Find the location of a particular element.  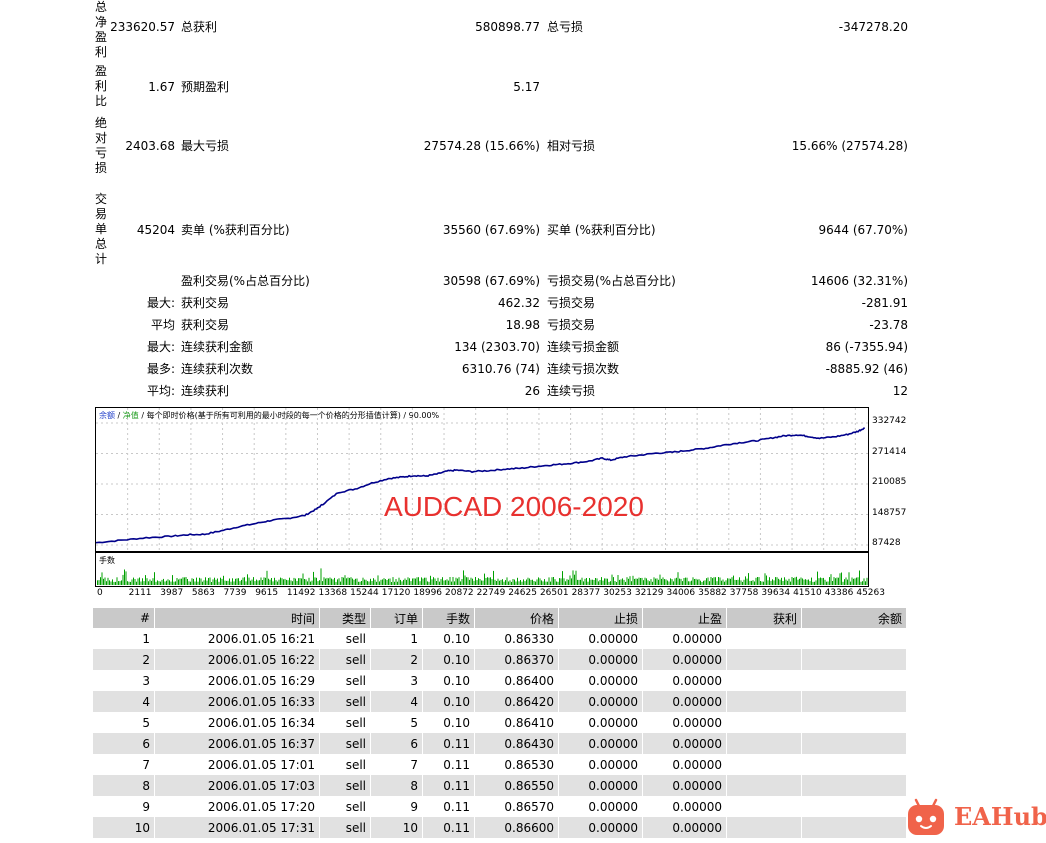

table-cell: 2006.01.05 17:31 is located at coordinates (237, 827).